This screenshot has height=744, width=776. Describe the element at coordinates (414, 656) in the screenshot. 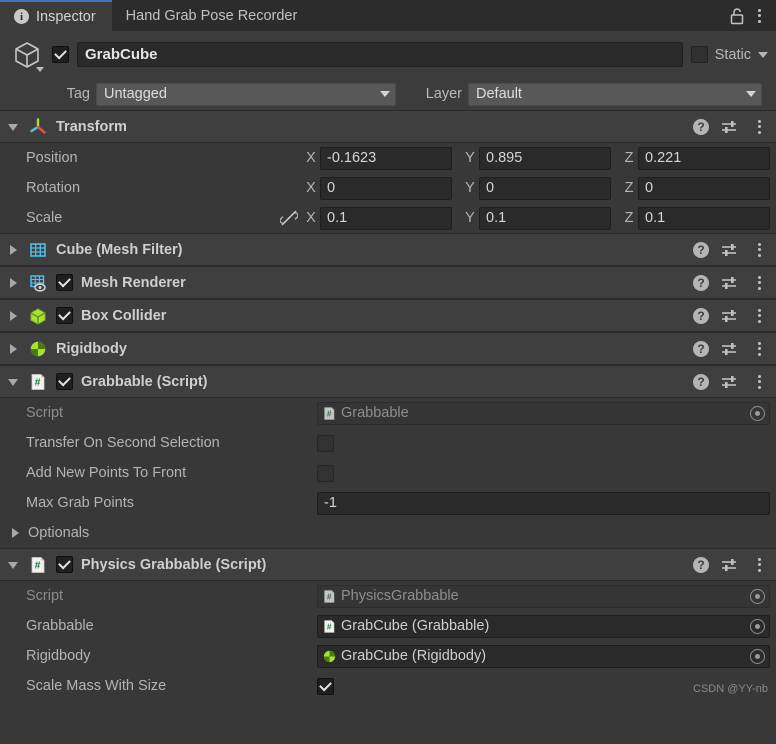

I see `rigidbody-ref-value: GrabCube (Rigidbody)` at that location.